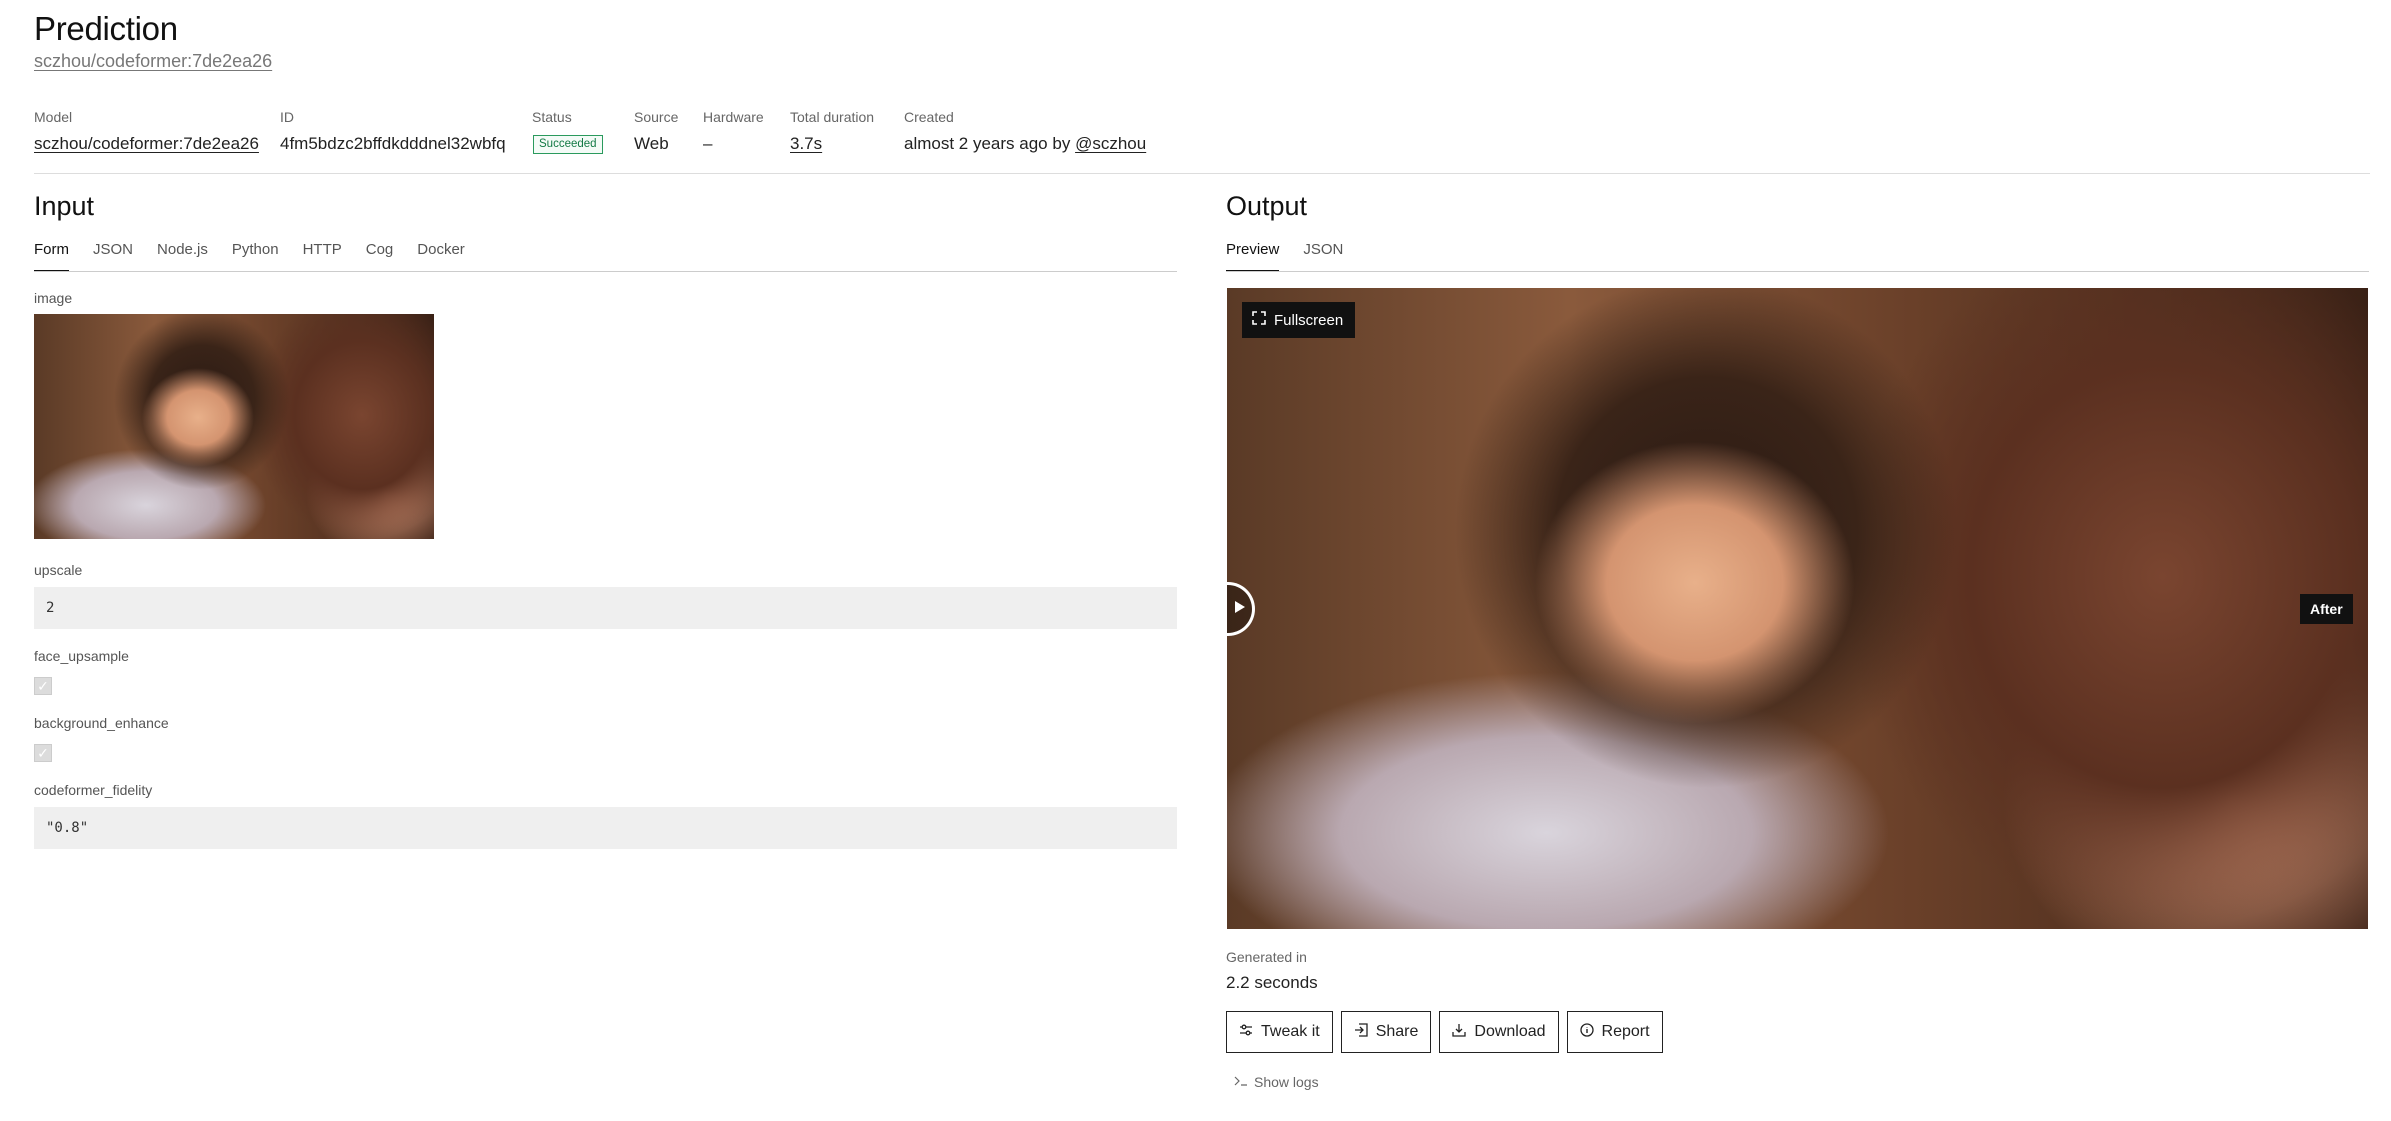 Image resolution: width=2391 pixels, height=1121 pixels. I want to click on generated-value: 2.2 seconds, so click(1272, 982).